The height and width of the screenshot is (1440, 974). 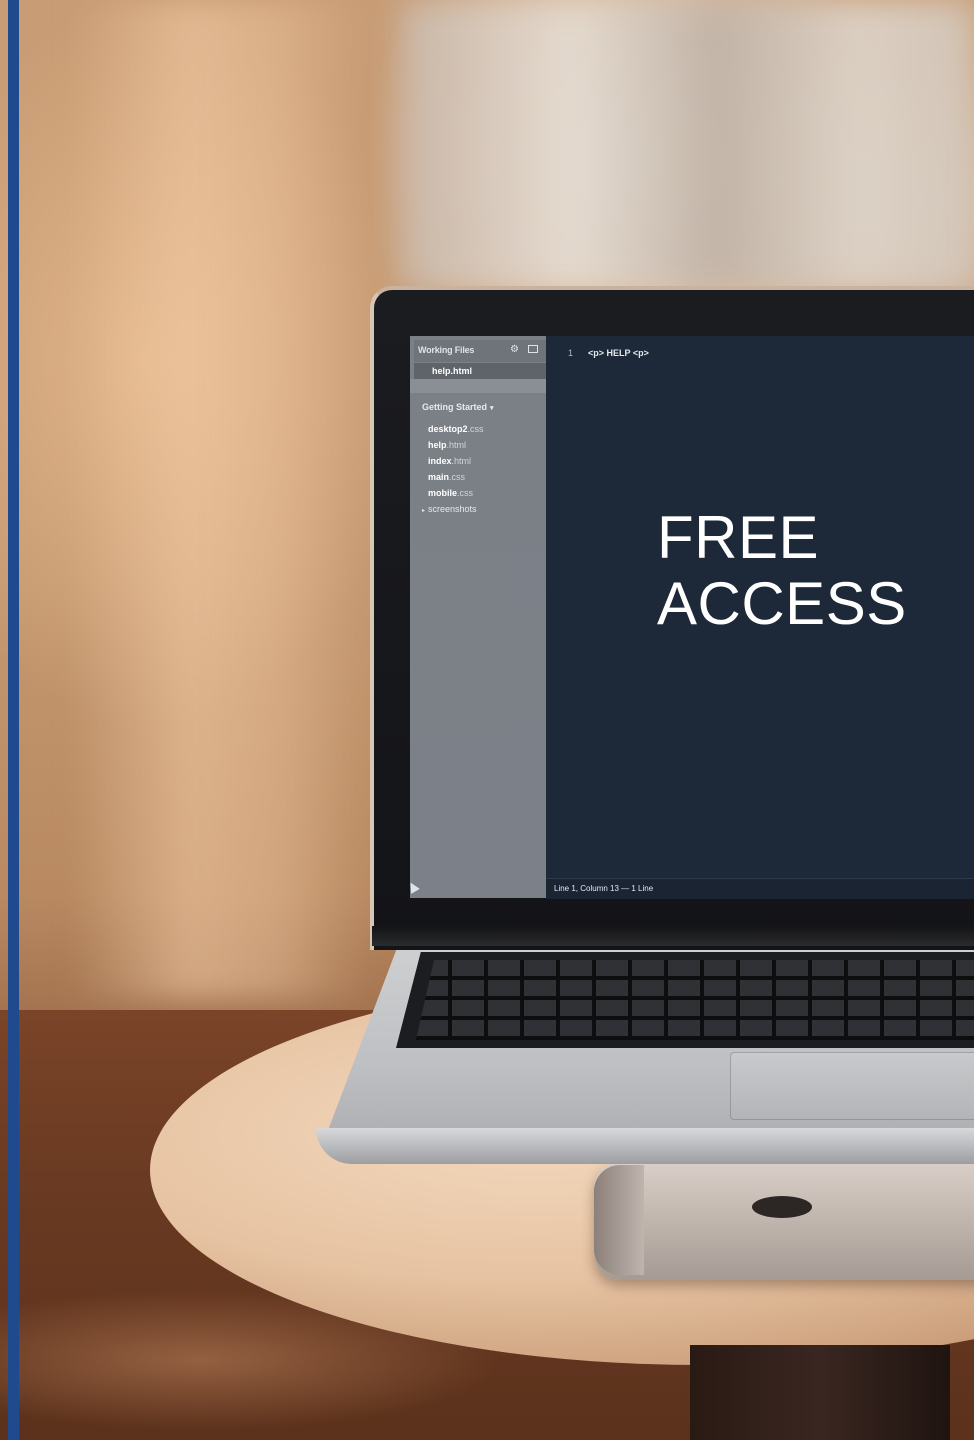 What do you see at coordinates (645, 1146) in the screenshot?
I see `laptop-front-edge` at bounding box center [645, 1146].